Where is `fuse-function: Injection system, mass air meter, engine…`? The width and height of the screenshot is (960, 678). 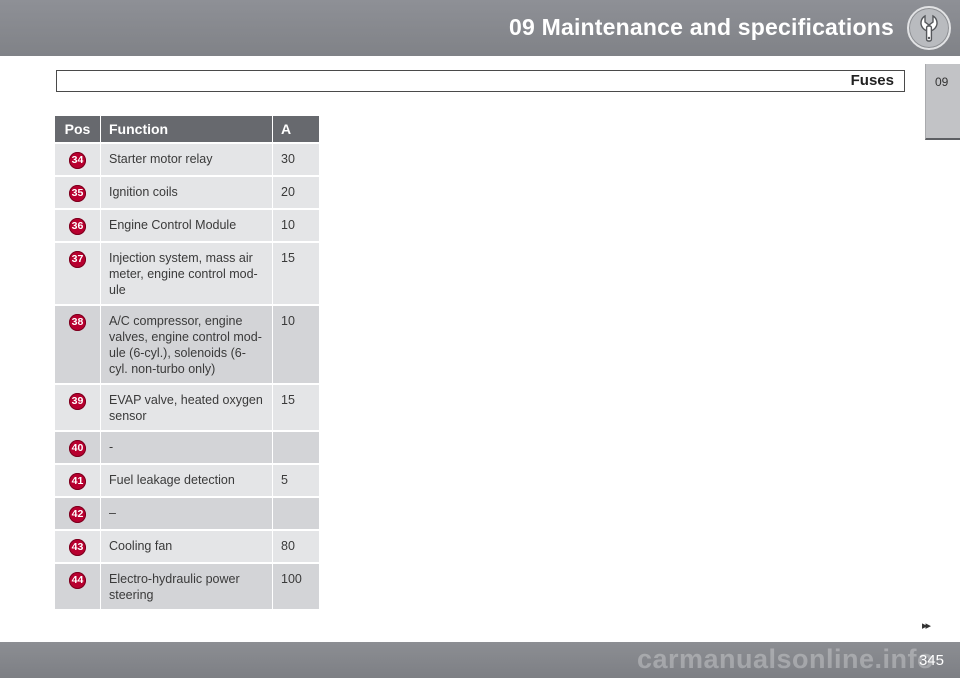 fuse-function: Injection system, mass air meter, engine… is located at coordinates (187, 272).